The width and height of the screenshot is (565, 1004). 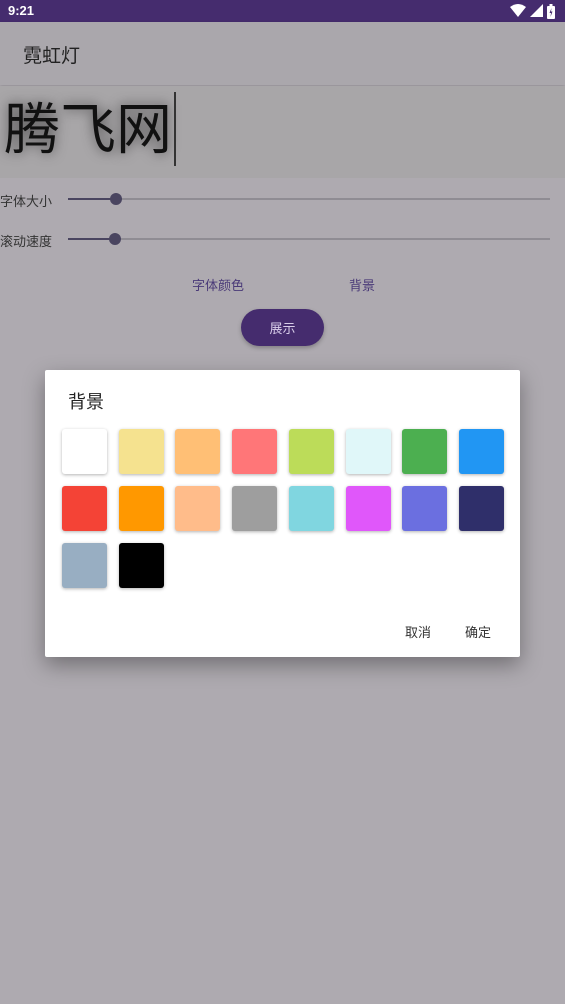 What do you see at coordinates (282, 11) in the screenshot?
I see `status-bar: 9:21` at bounding box center [282, 11].